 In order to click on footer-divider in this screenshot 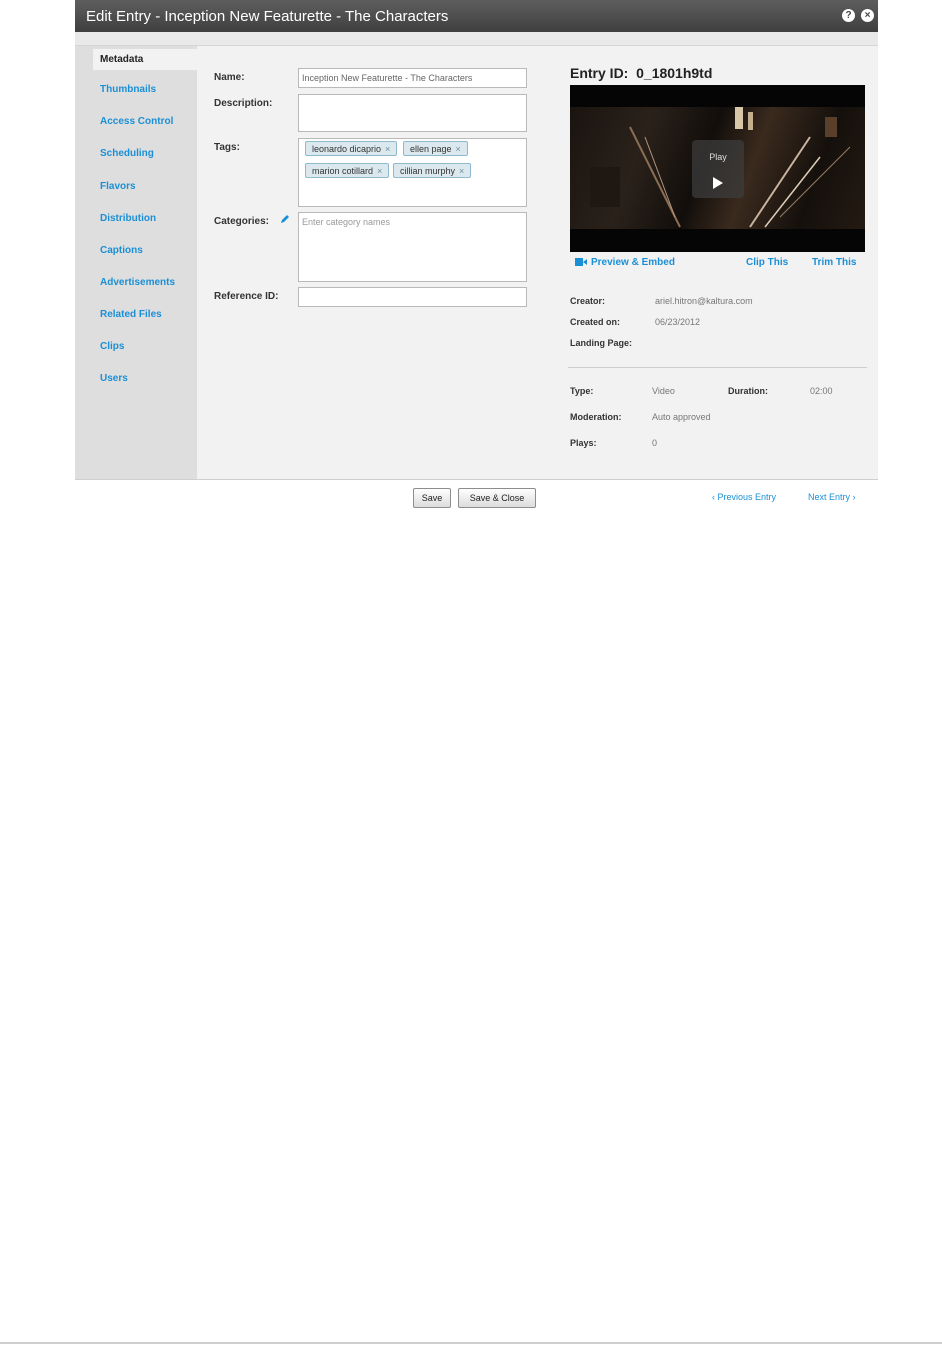, I will do `click(476, 479)`.